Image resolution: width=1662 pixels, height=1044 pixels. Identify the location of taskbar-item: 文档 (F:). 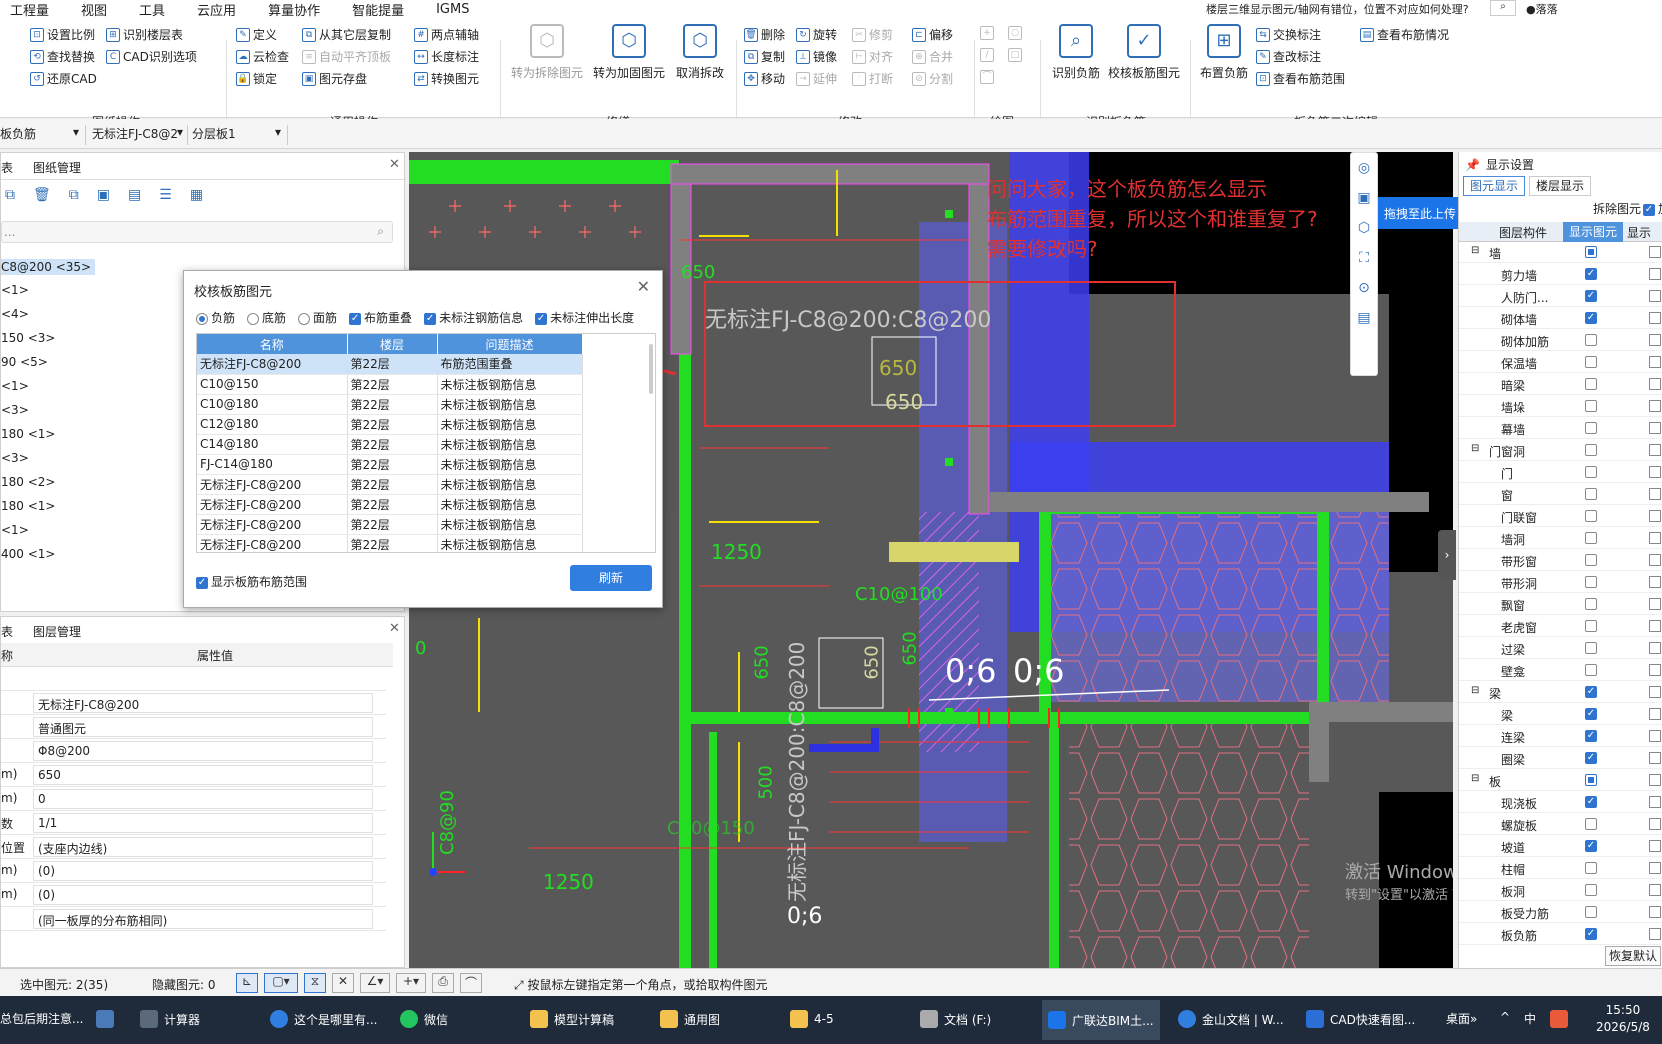
(955, 1019).